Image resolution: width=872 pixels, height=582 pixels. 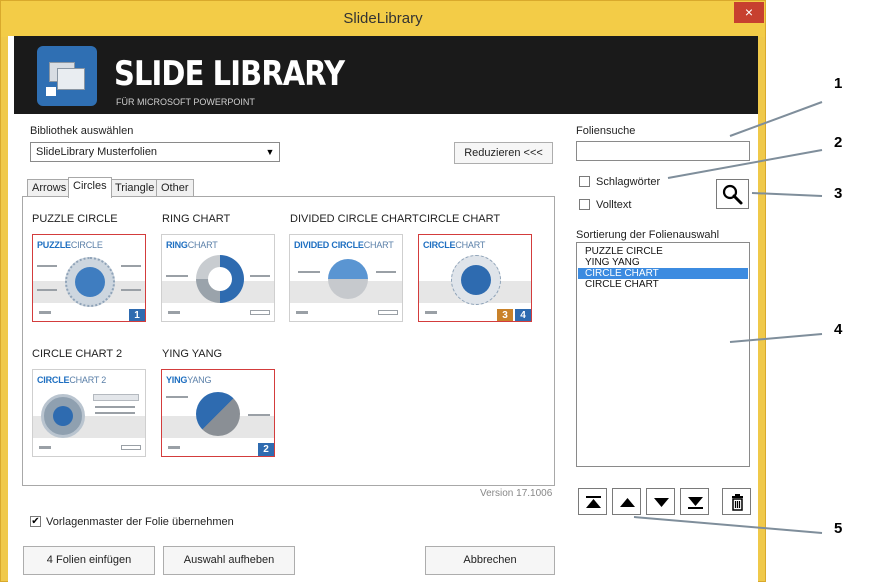 What do you see at coordinates (838, 193) in the screenshot?
I see `callout-number-3: 3` at bounding box center [838, 193].